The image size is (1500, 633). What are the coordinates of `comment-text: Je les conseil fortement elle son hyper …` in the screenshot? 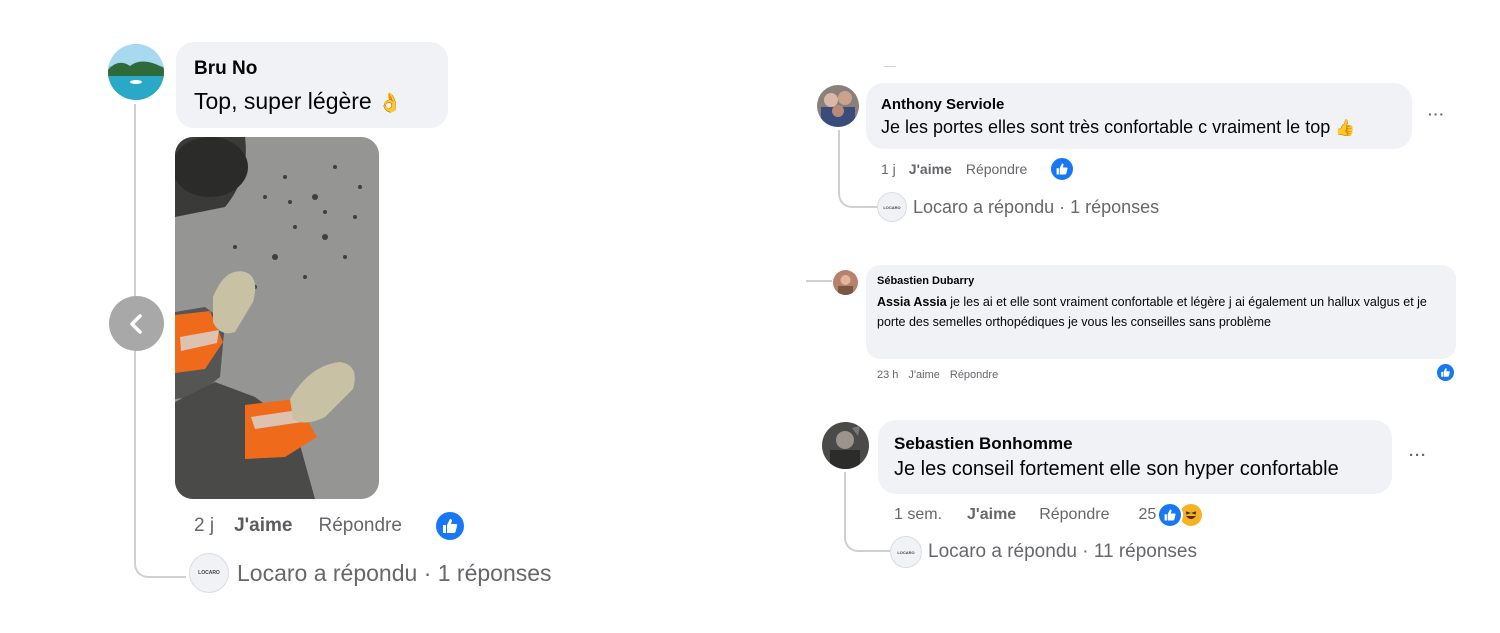 It's located at (1116, 469).